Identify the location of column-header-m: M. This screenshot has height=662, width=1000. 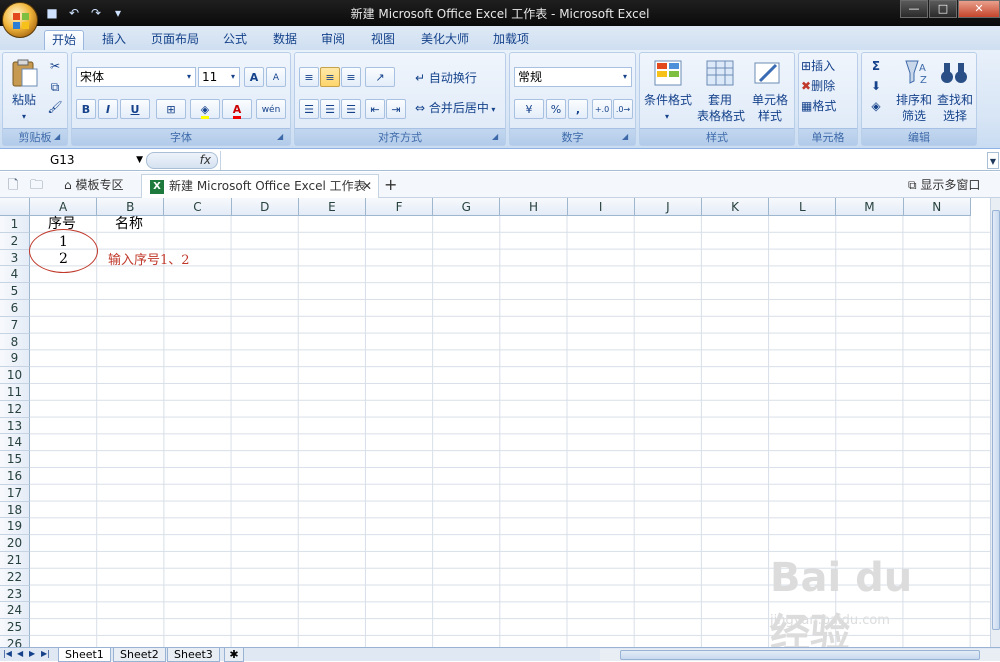
(870, 207).